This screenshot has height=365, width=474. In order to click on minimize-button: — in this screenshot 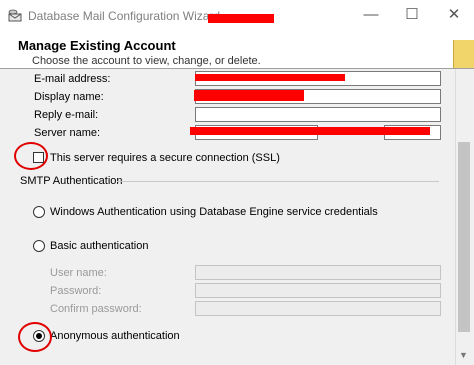, I will do `click(371, 15)`.